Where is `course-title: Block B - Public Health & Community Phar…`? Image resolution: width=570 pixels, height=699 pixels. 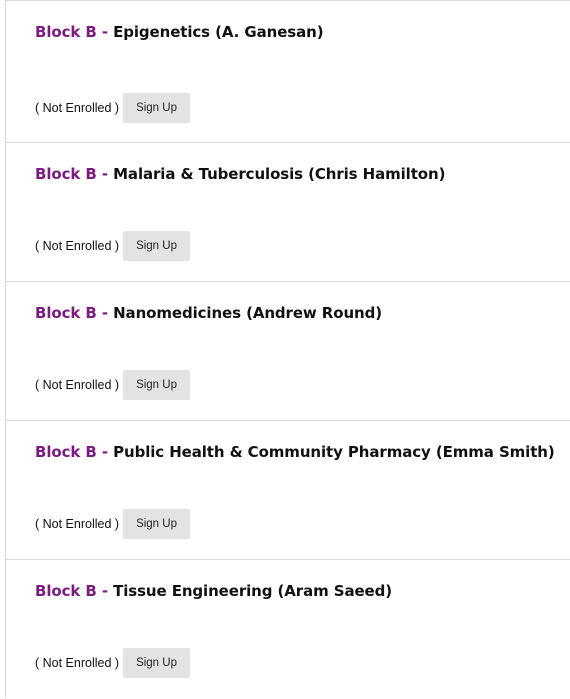
course-title: Block B - Public Health & Community Phar… is located at coordinates (295, 452).